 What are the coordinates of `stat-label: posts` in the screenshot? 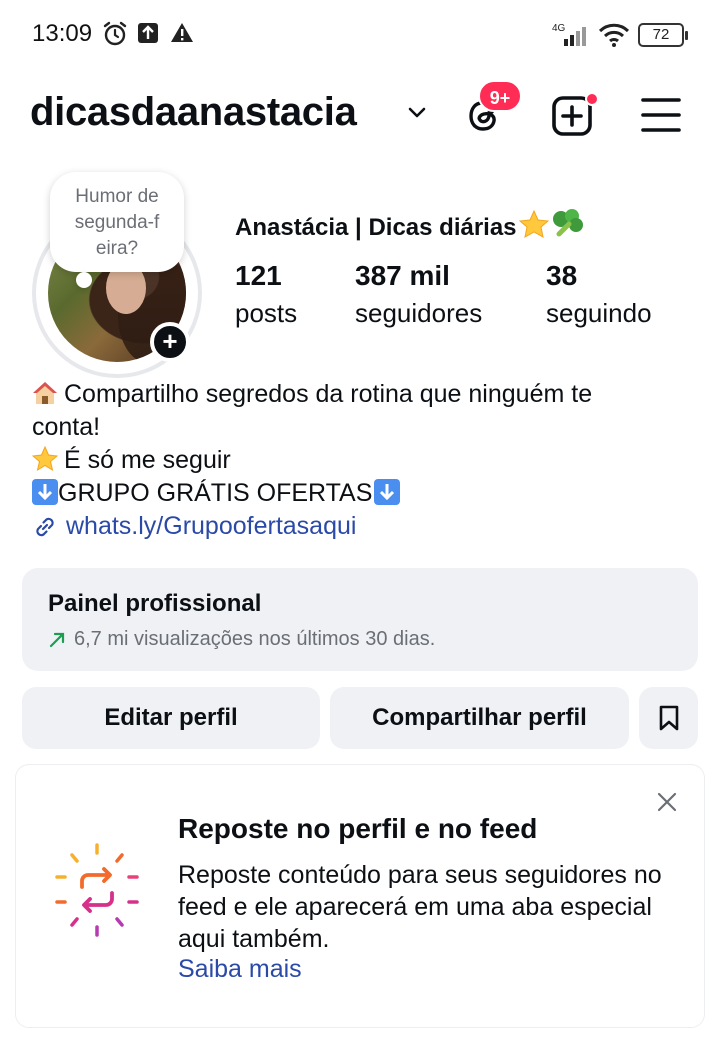 It's located at (266, 313).